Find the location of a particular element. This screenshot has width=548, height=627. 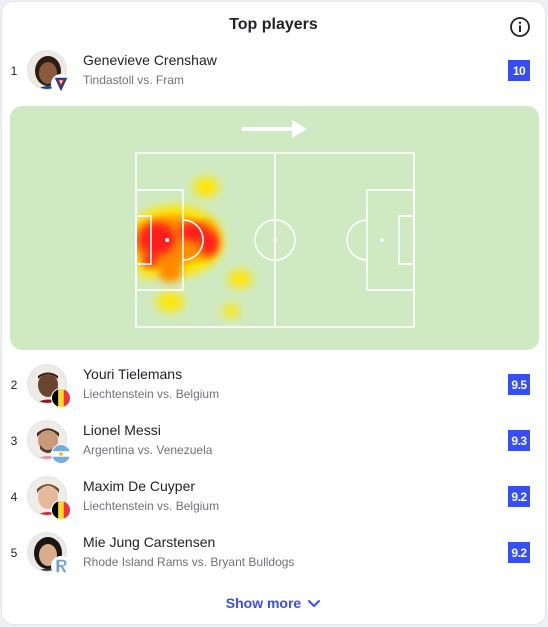

chevron-down-icon is located at coordinates (314, 603).